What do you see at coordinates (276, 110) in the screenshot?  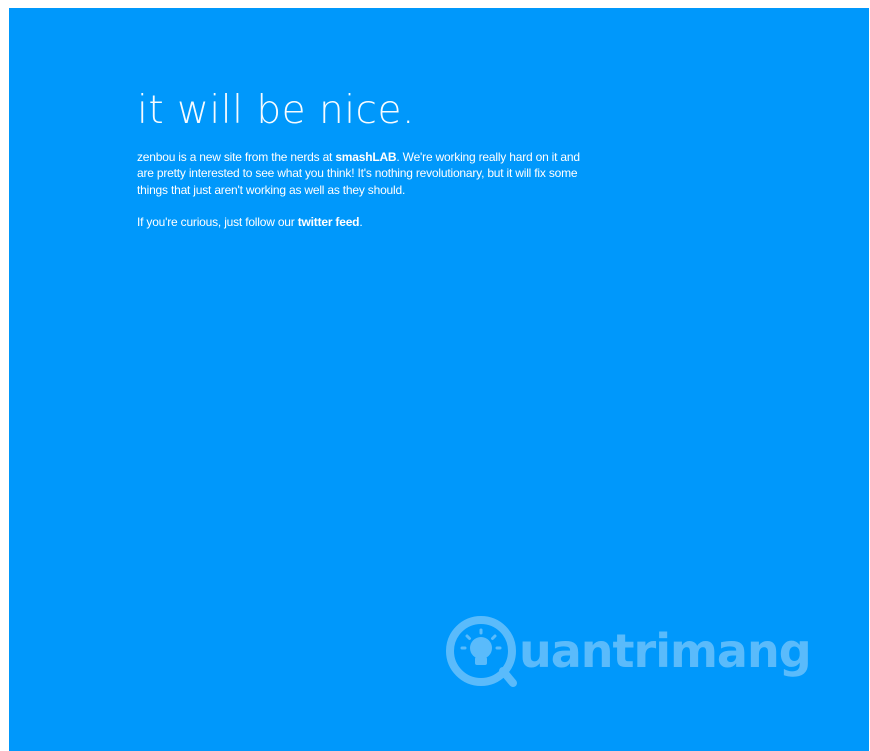 I see `page-headline: it will be nice.` at bounding box center [276, 110].